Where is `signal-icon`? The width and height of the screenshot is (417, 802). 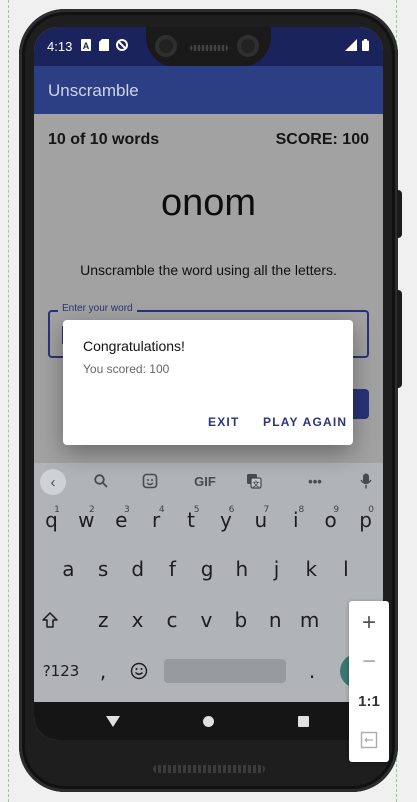 signal-icon is located at coordinates (351, 45).